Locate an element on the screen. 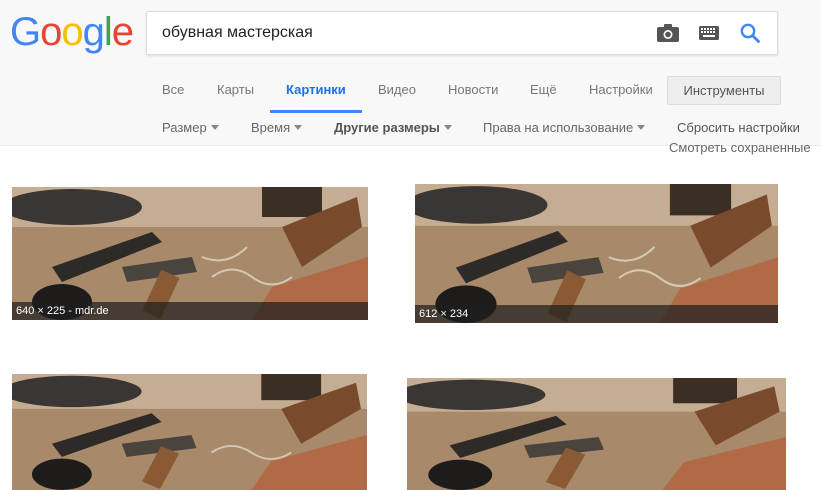  tab-images: Картинки is located at coordinates (316, 92).